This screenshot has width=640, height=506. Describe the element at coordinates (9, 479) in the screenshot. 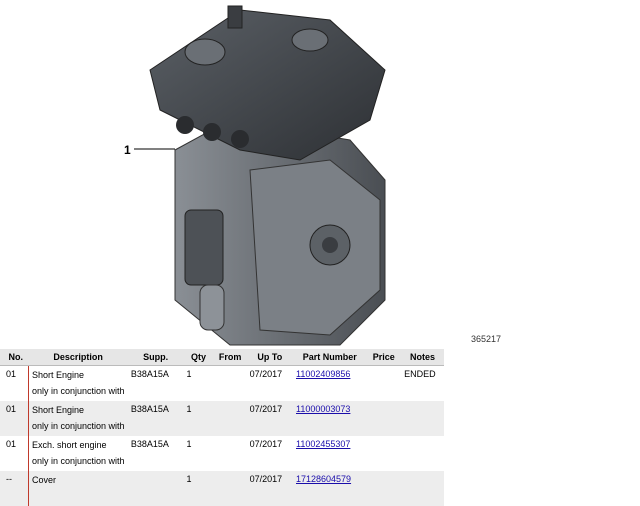

I see `row-no: --` at that location.